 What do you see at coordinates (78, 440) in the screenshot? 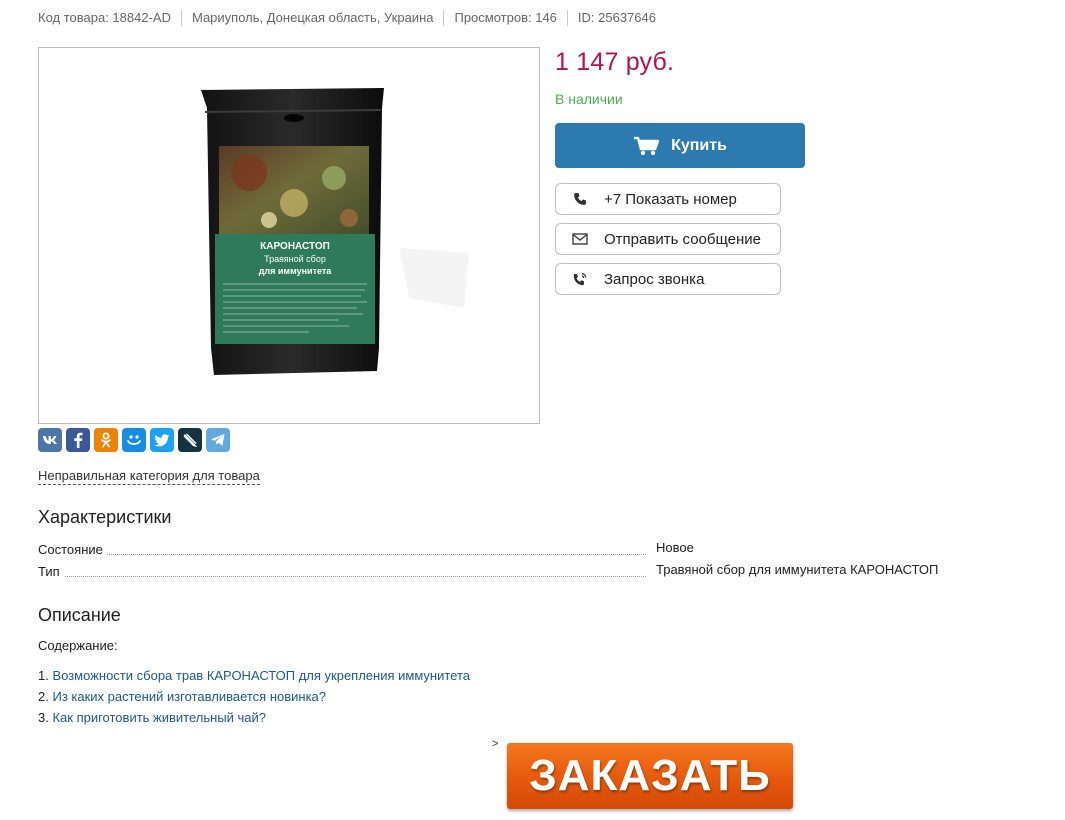
I see `facebook-icon` at bounding box center [78, 440].